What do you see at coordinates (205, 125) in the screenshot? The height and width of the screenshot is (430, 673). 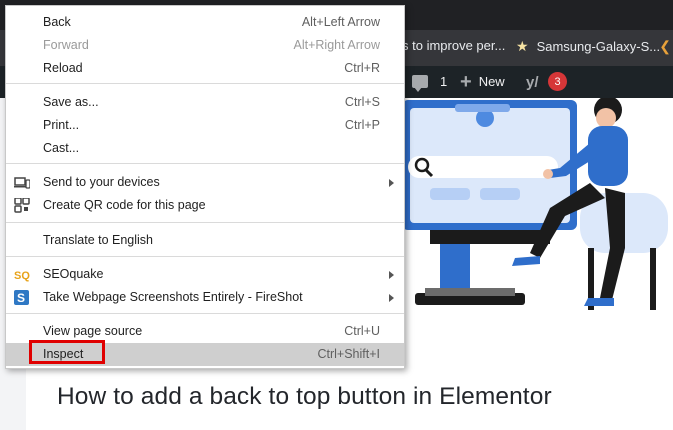 I see `menu-item-print: Print... Ctrl+P` at bounding box center [205, 125].